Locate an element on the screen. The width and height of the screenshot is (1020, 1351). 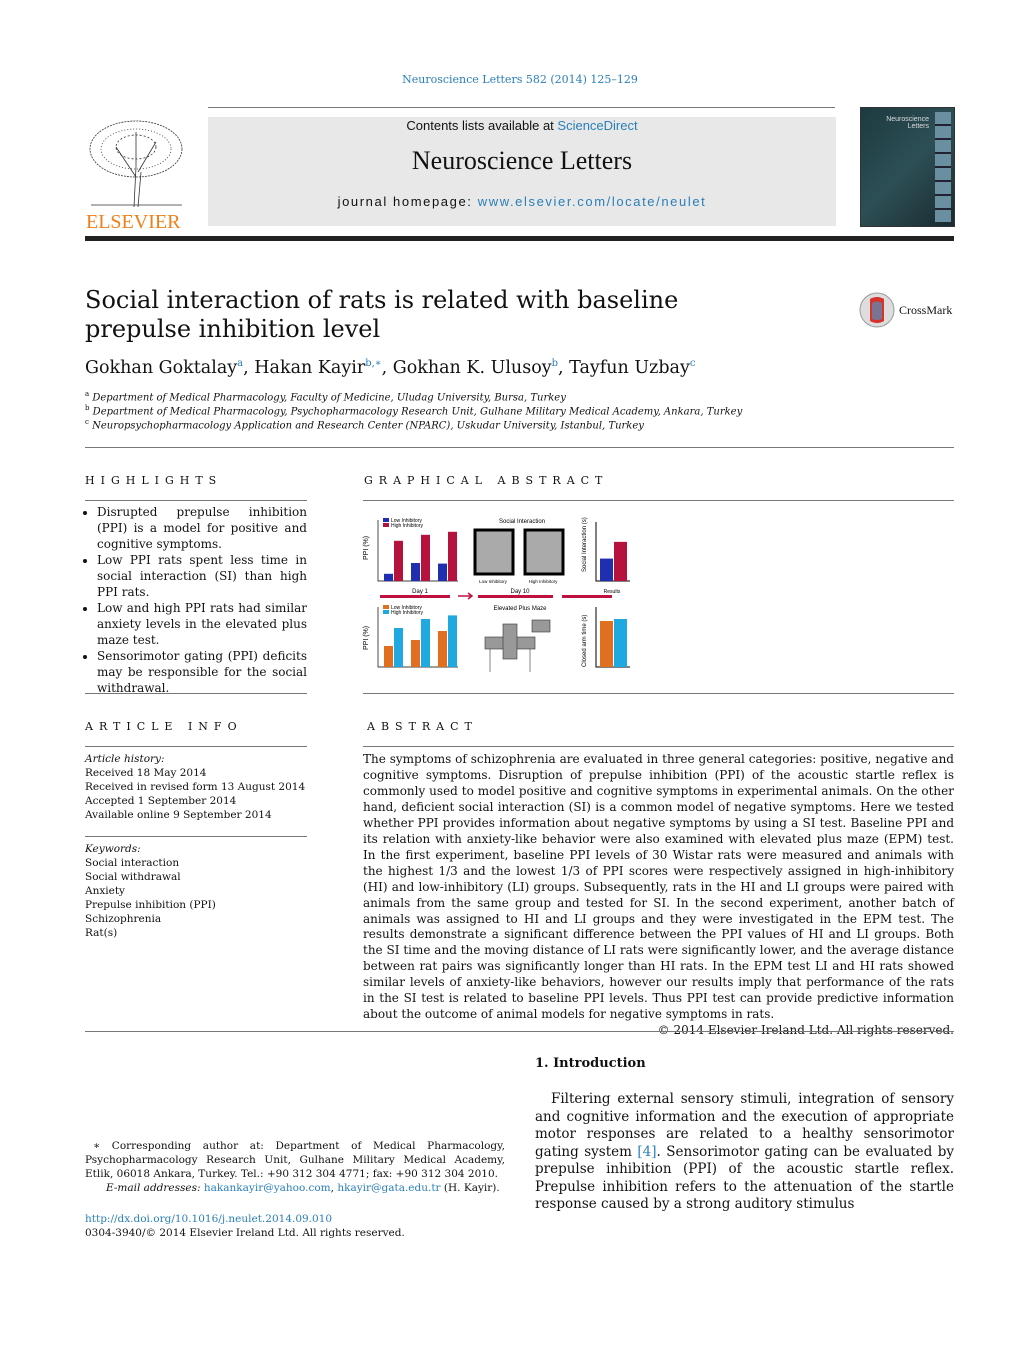
results-label: Results is located at coordinates (612, 592).